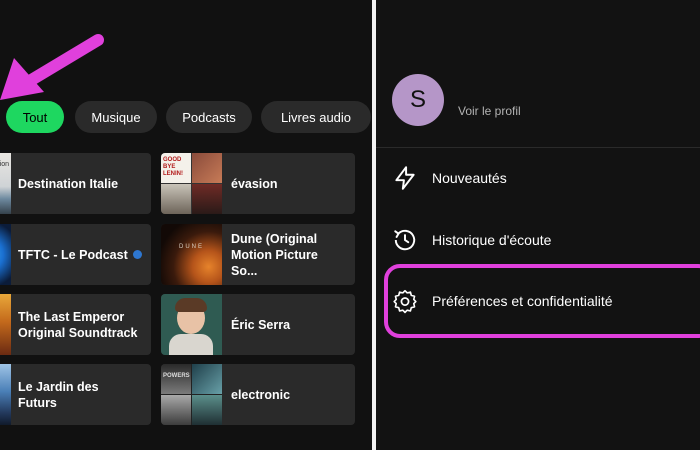 This screenshot has width=700, height=450. I want to click on history-clock-icon, so click(405, 240).